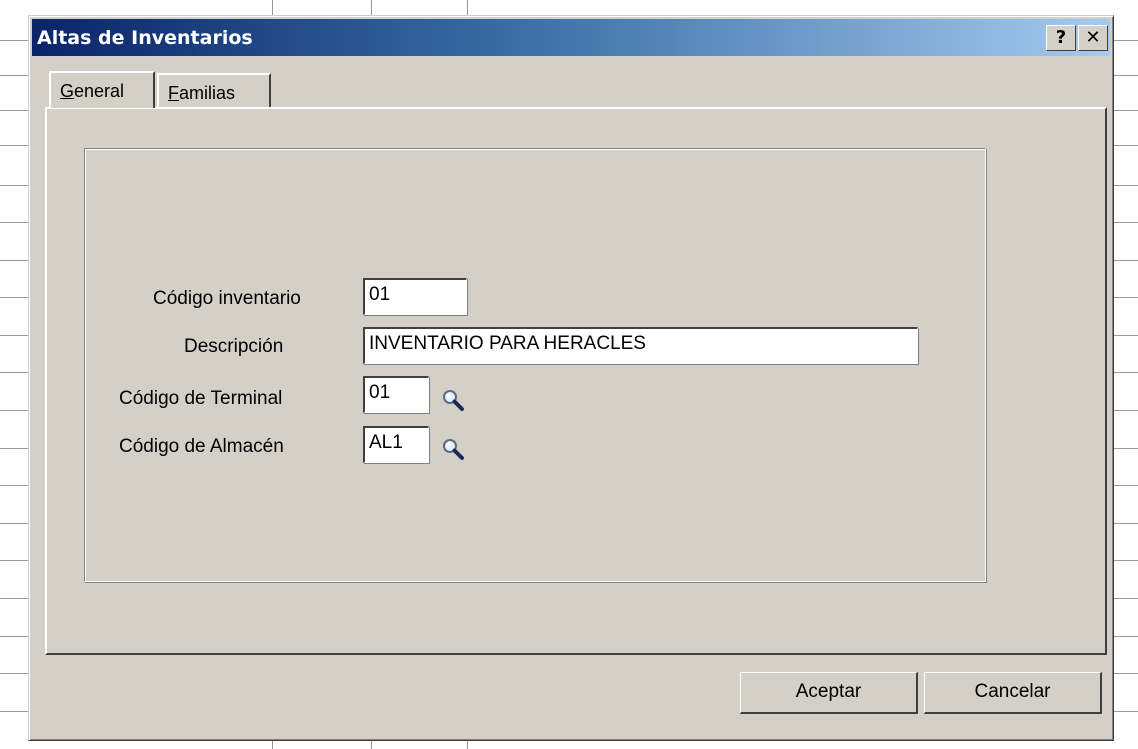 This screenshot has height=749, width=1138. What do you see at coordinates (829, 693) in the screenshot?
I see `aceptar-button: Aceptar` at bounding box center [829, 693].